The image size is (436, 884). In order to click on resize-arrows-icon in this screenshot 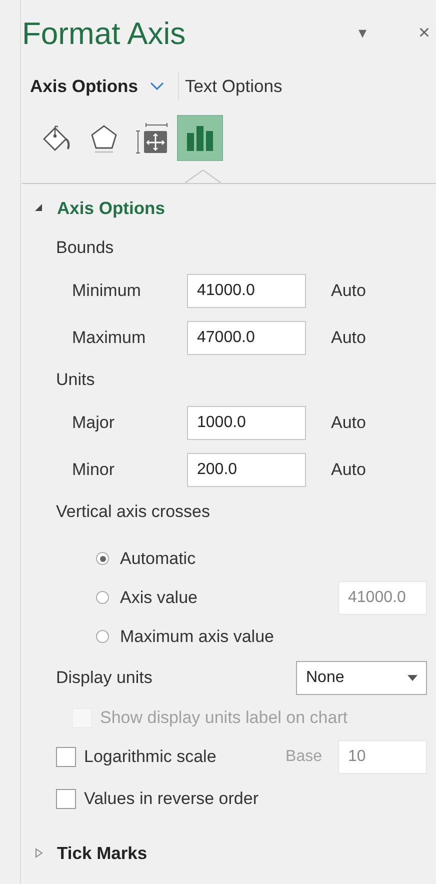, I will do `click(152, 138)`.